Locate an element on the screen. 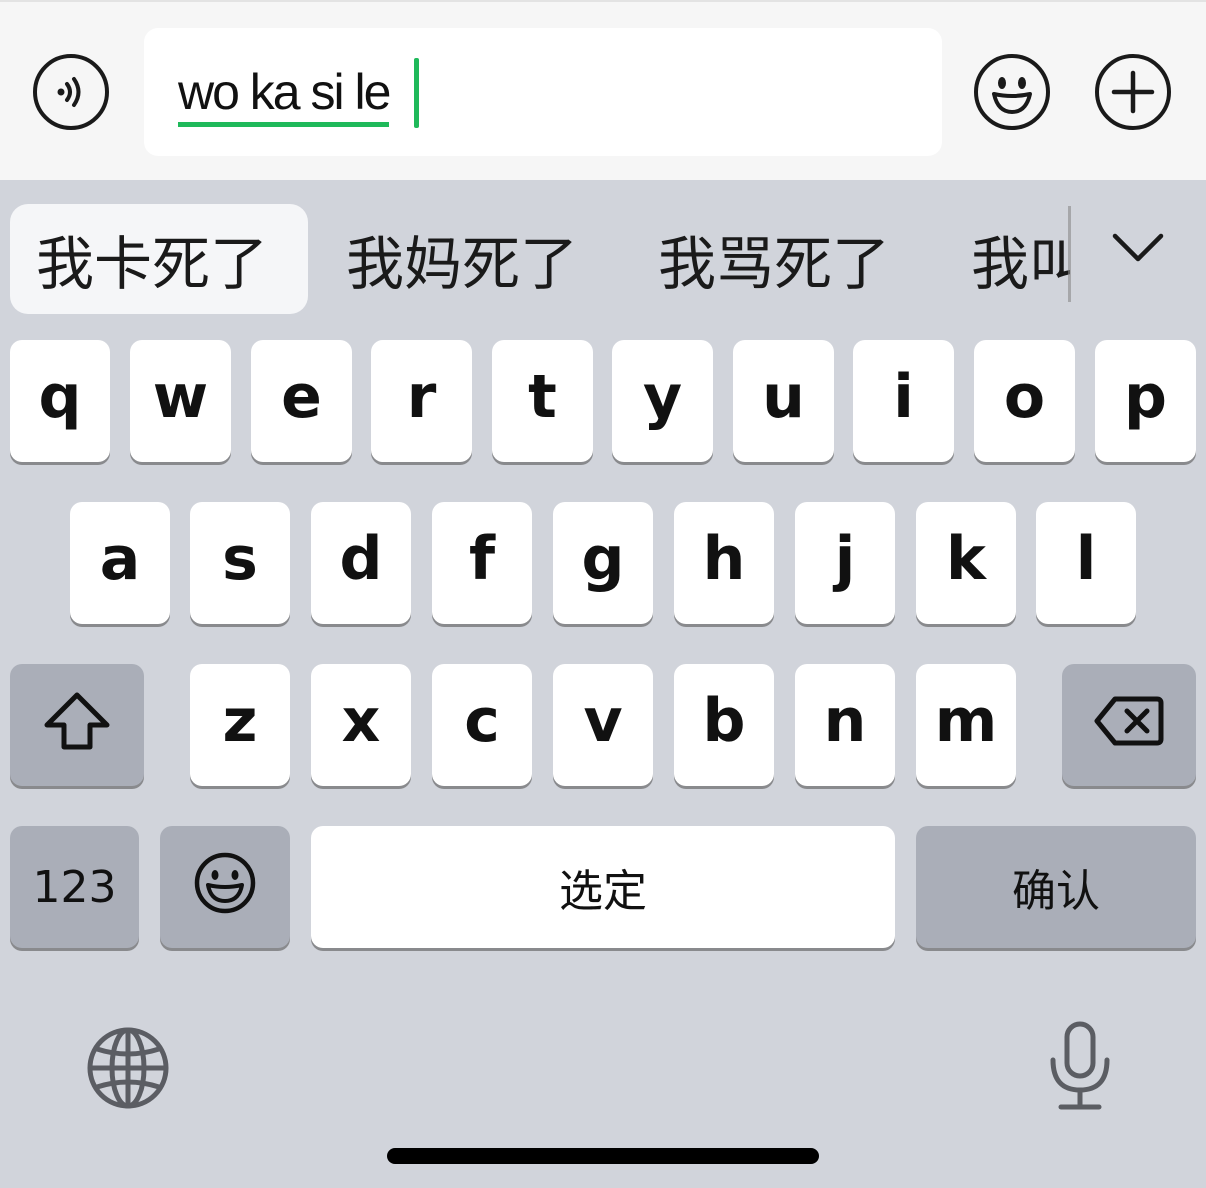 The height and width of the screenshot is (1188, 1206). key-o: o is located at coordinates (1024, 401).